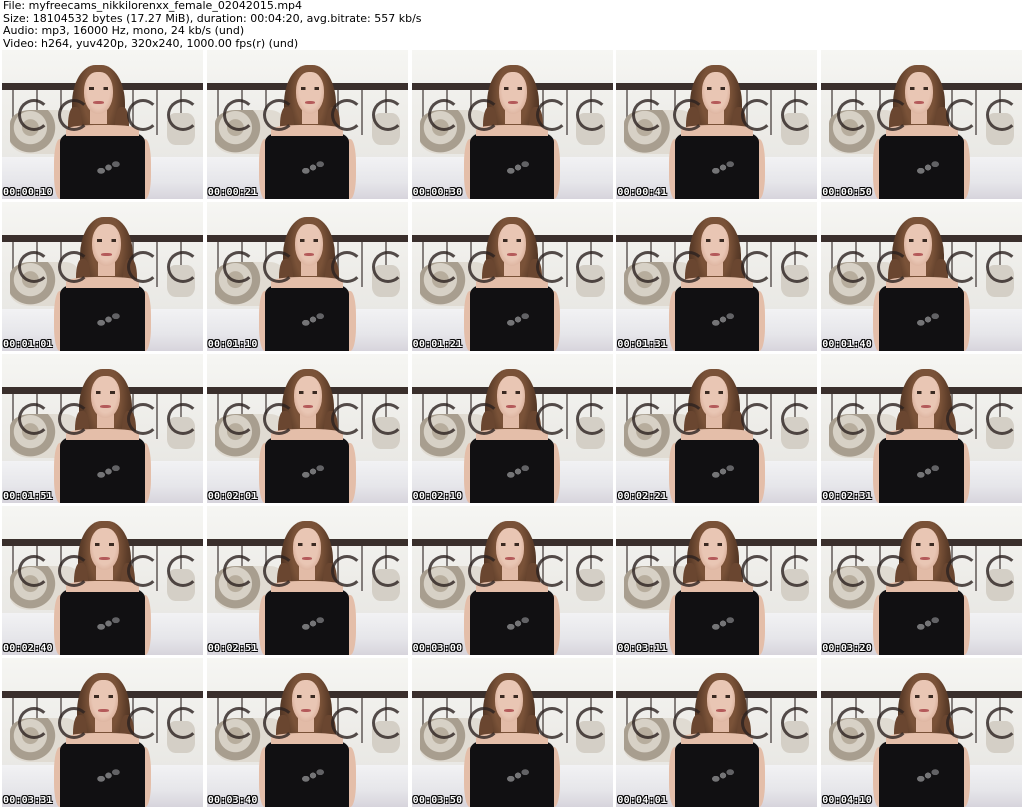 This screenshot has height=811, width=1024. I want to click on thumbnail-timestamp: 00:03:20, so click(847, 648).